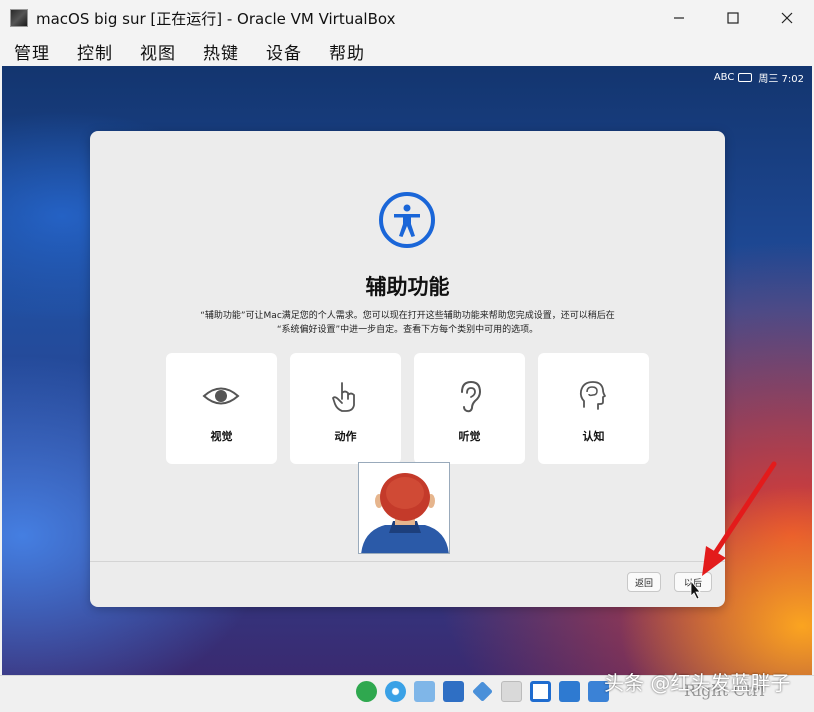  I want to click on category-label: 视觉, so click(221, 436).